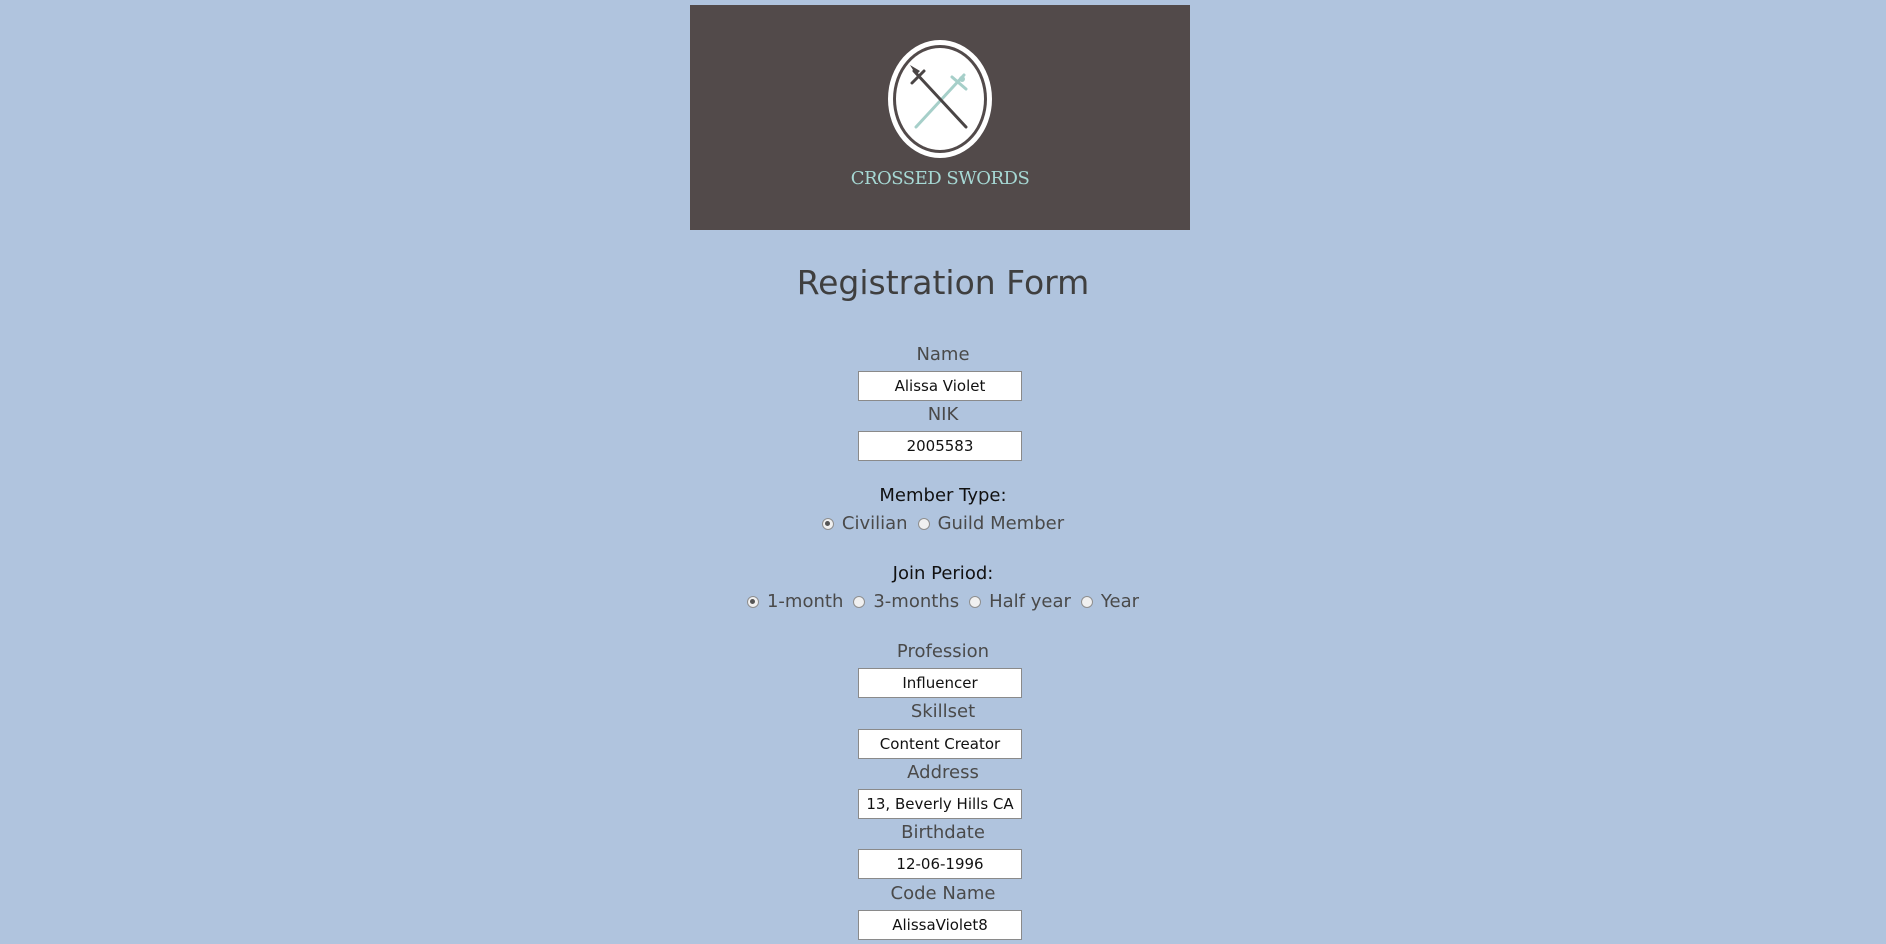 Image resolution: width=1886 pixels, height=944 pixels. I want to click on join-period-radio-group: 1-month 3-months Half year Year, so click(943, 601).